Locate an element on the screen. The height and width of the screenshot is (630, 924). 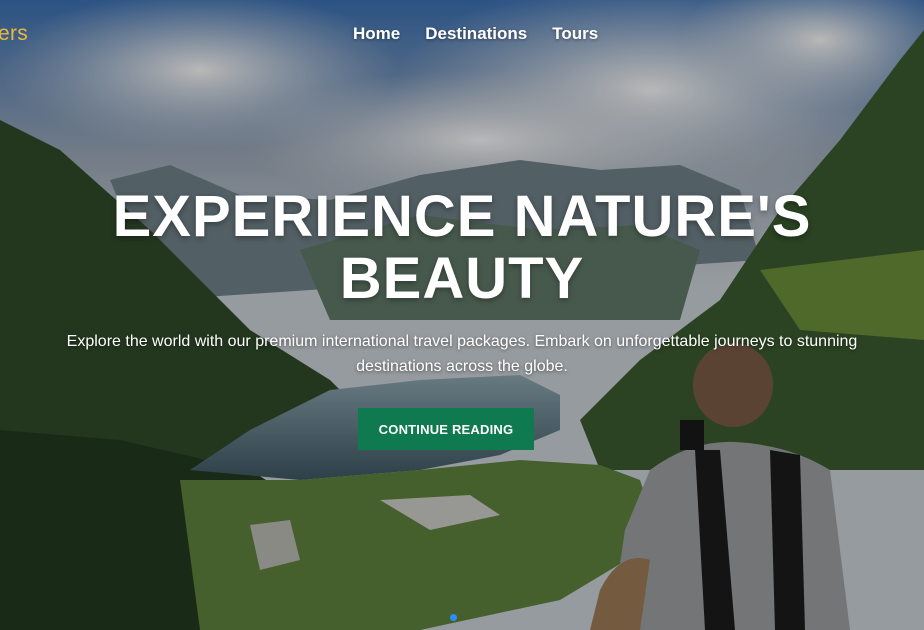
hero-headline-line-2: BEAUTY is located at coordinates (462, 278).